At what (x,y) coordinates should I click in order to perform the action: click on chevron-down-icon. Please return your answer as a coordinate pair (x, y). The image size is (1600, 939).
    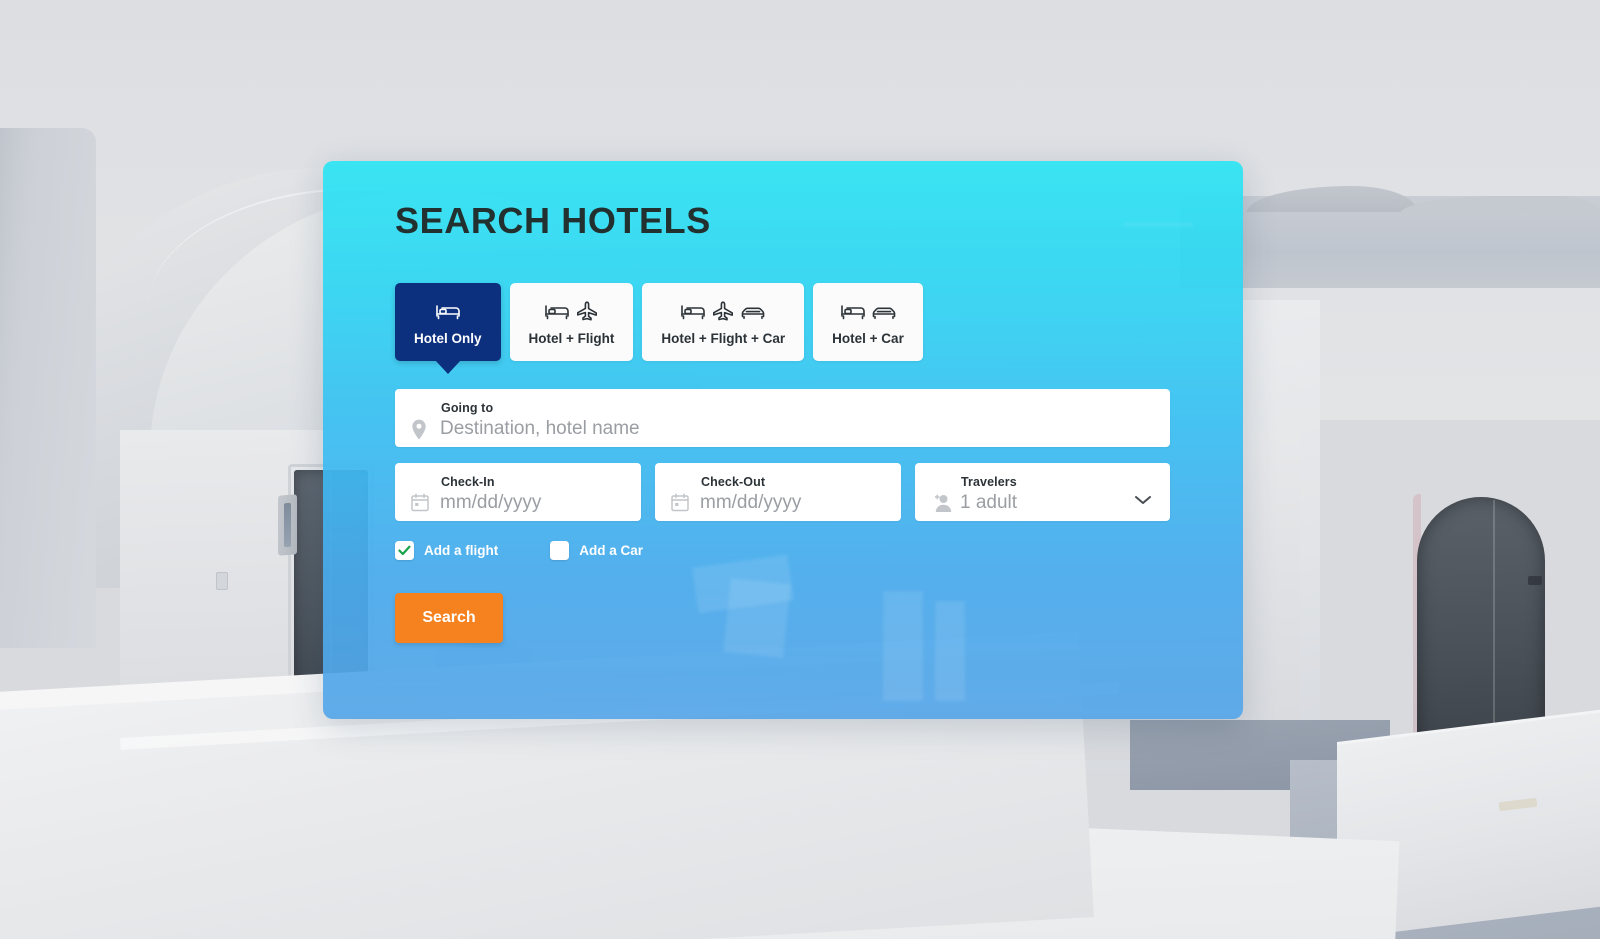
    Looking at the image, I should click on (1143, 499).